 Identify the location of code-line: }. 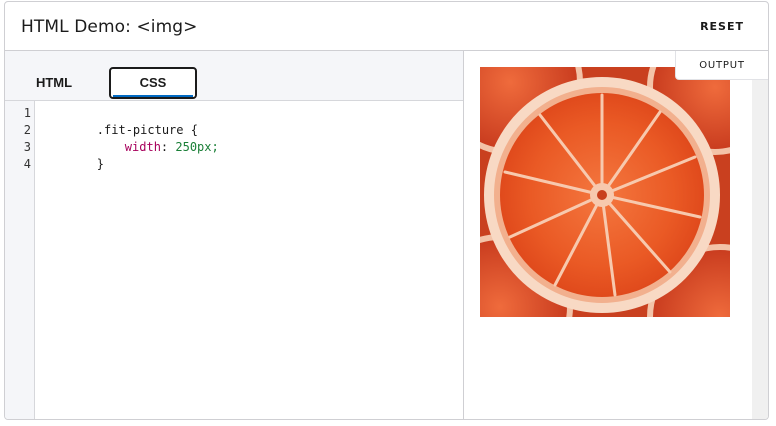
(71, 155).